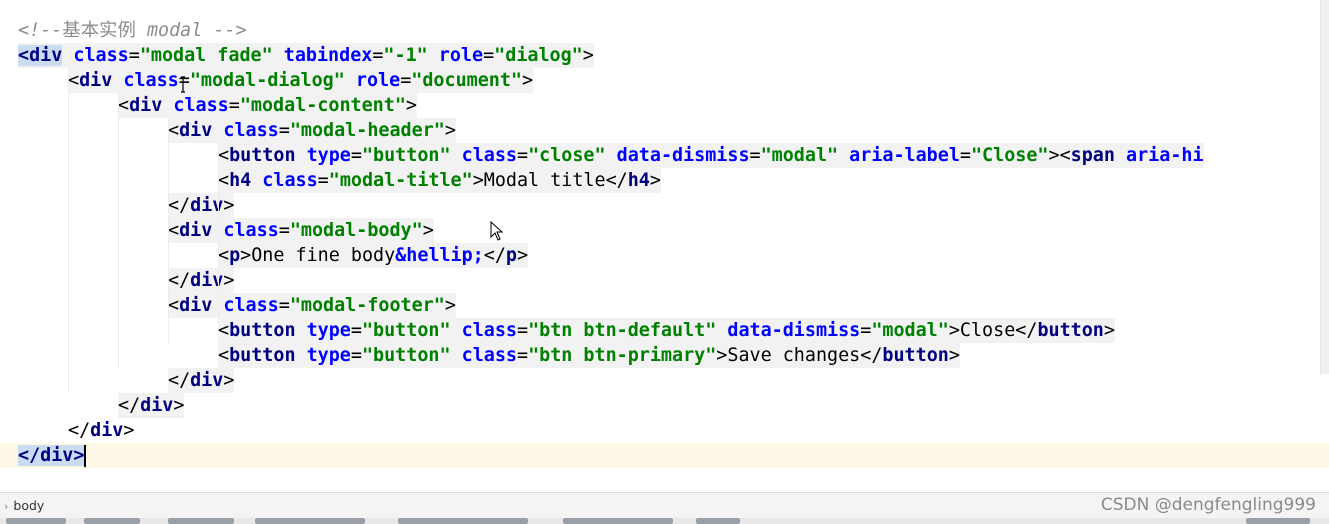  I want to click on code-token: "modal-header", so click(367, 130).